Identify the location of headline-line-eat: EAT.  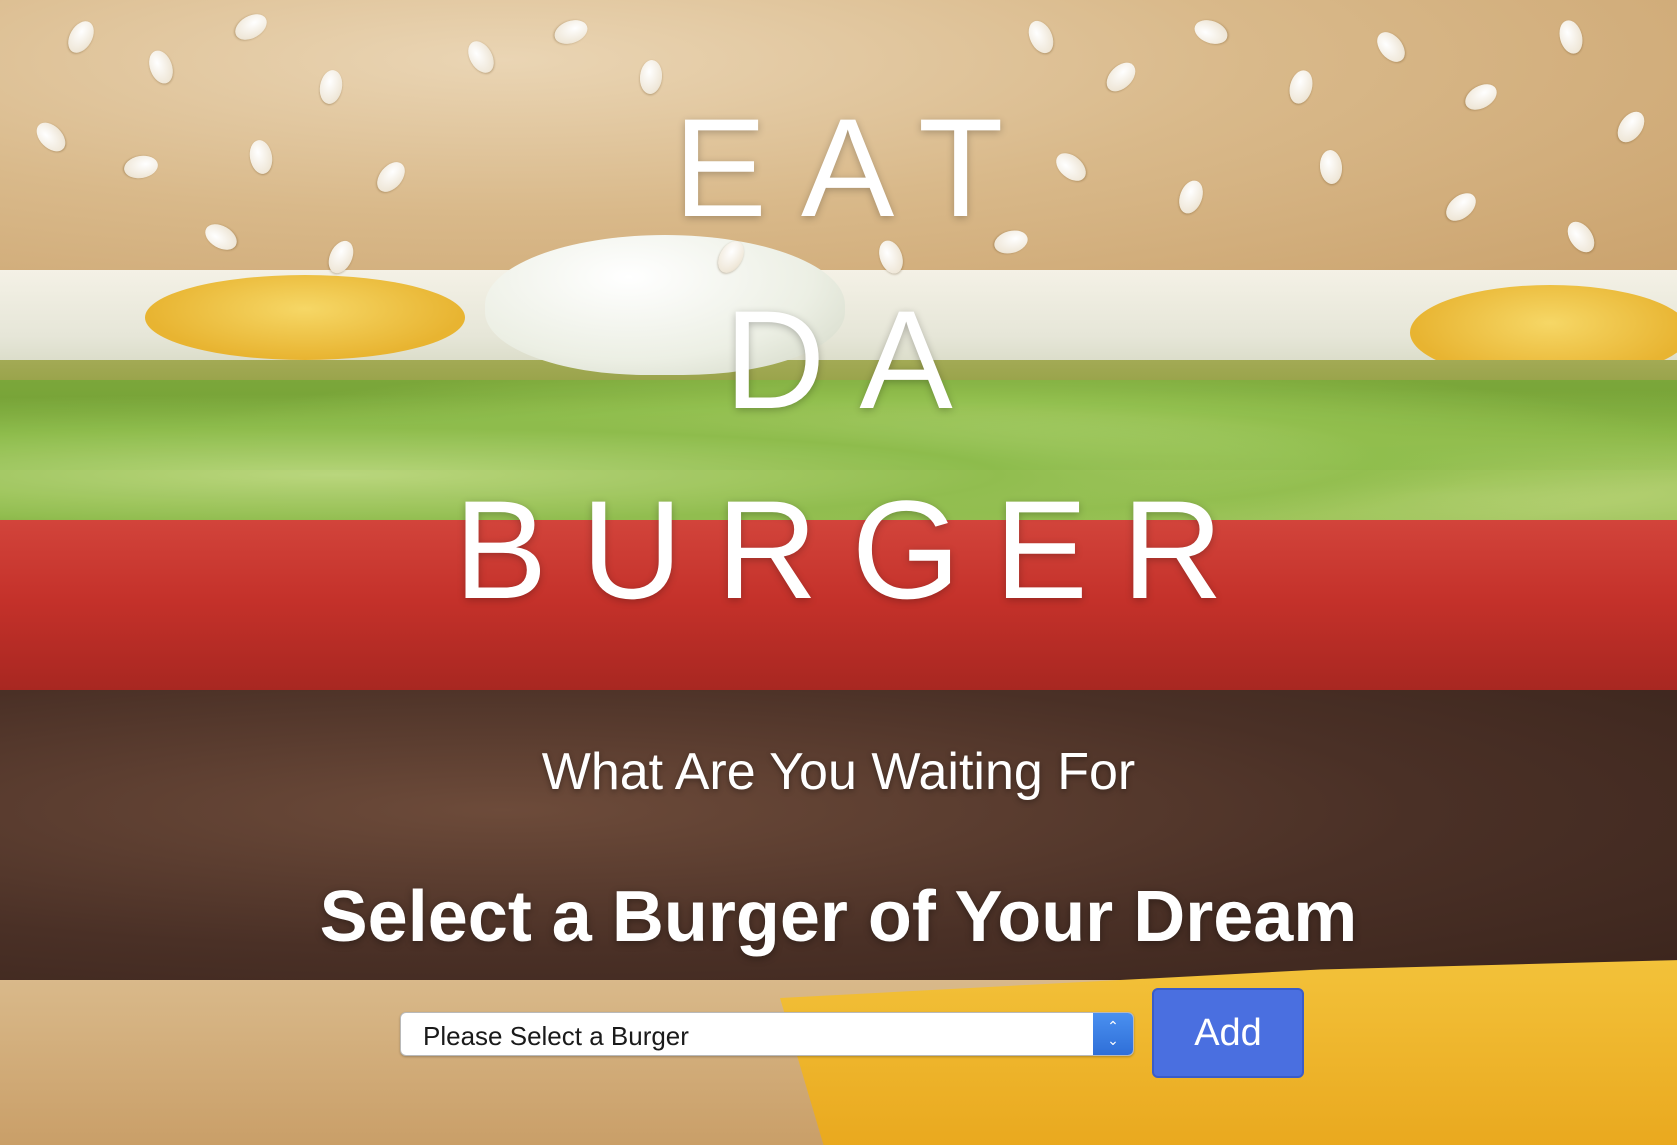
(855, 167).